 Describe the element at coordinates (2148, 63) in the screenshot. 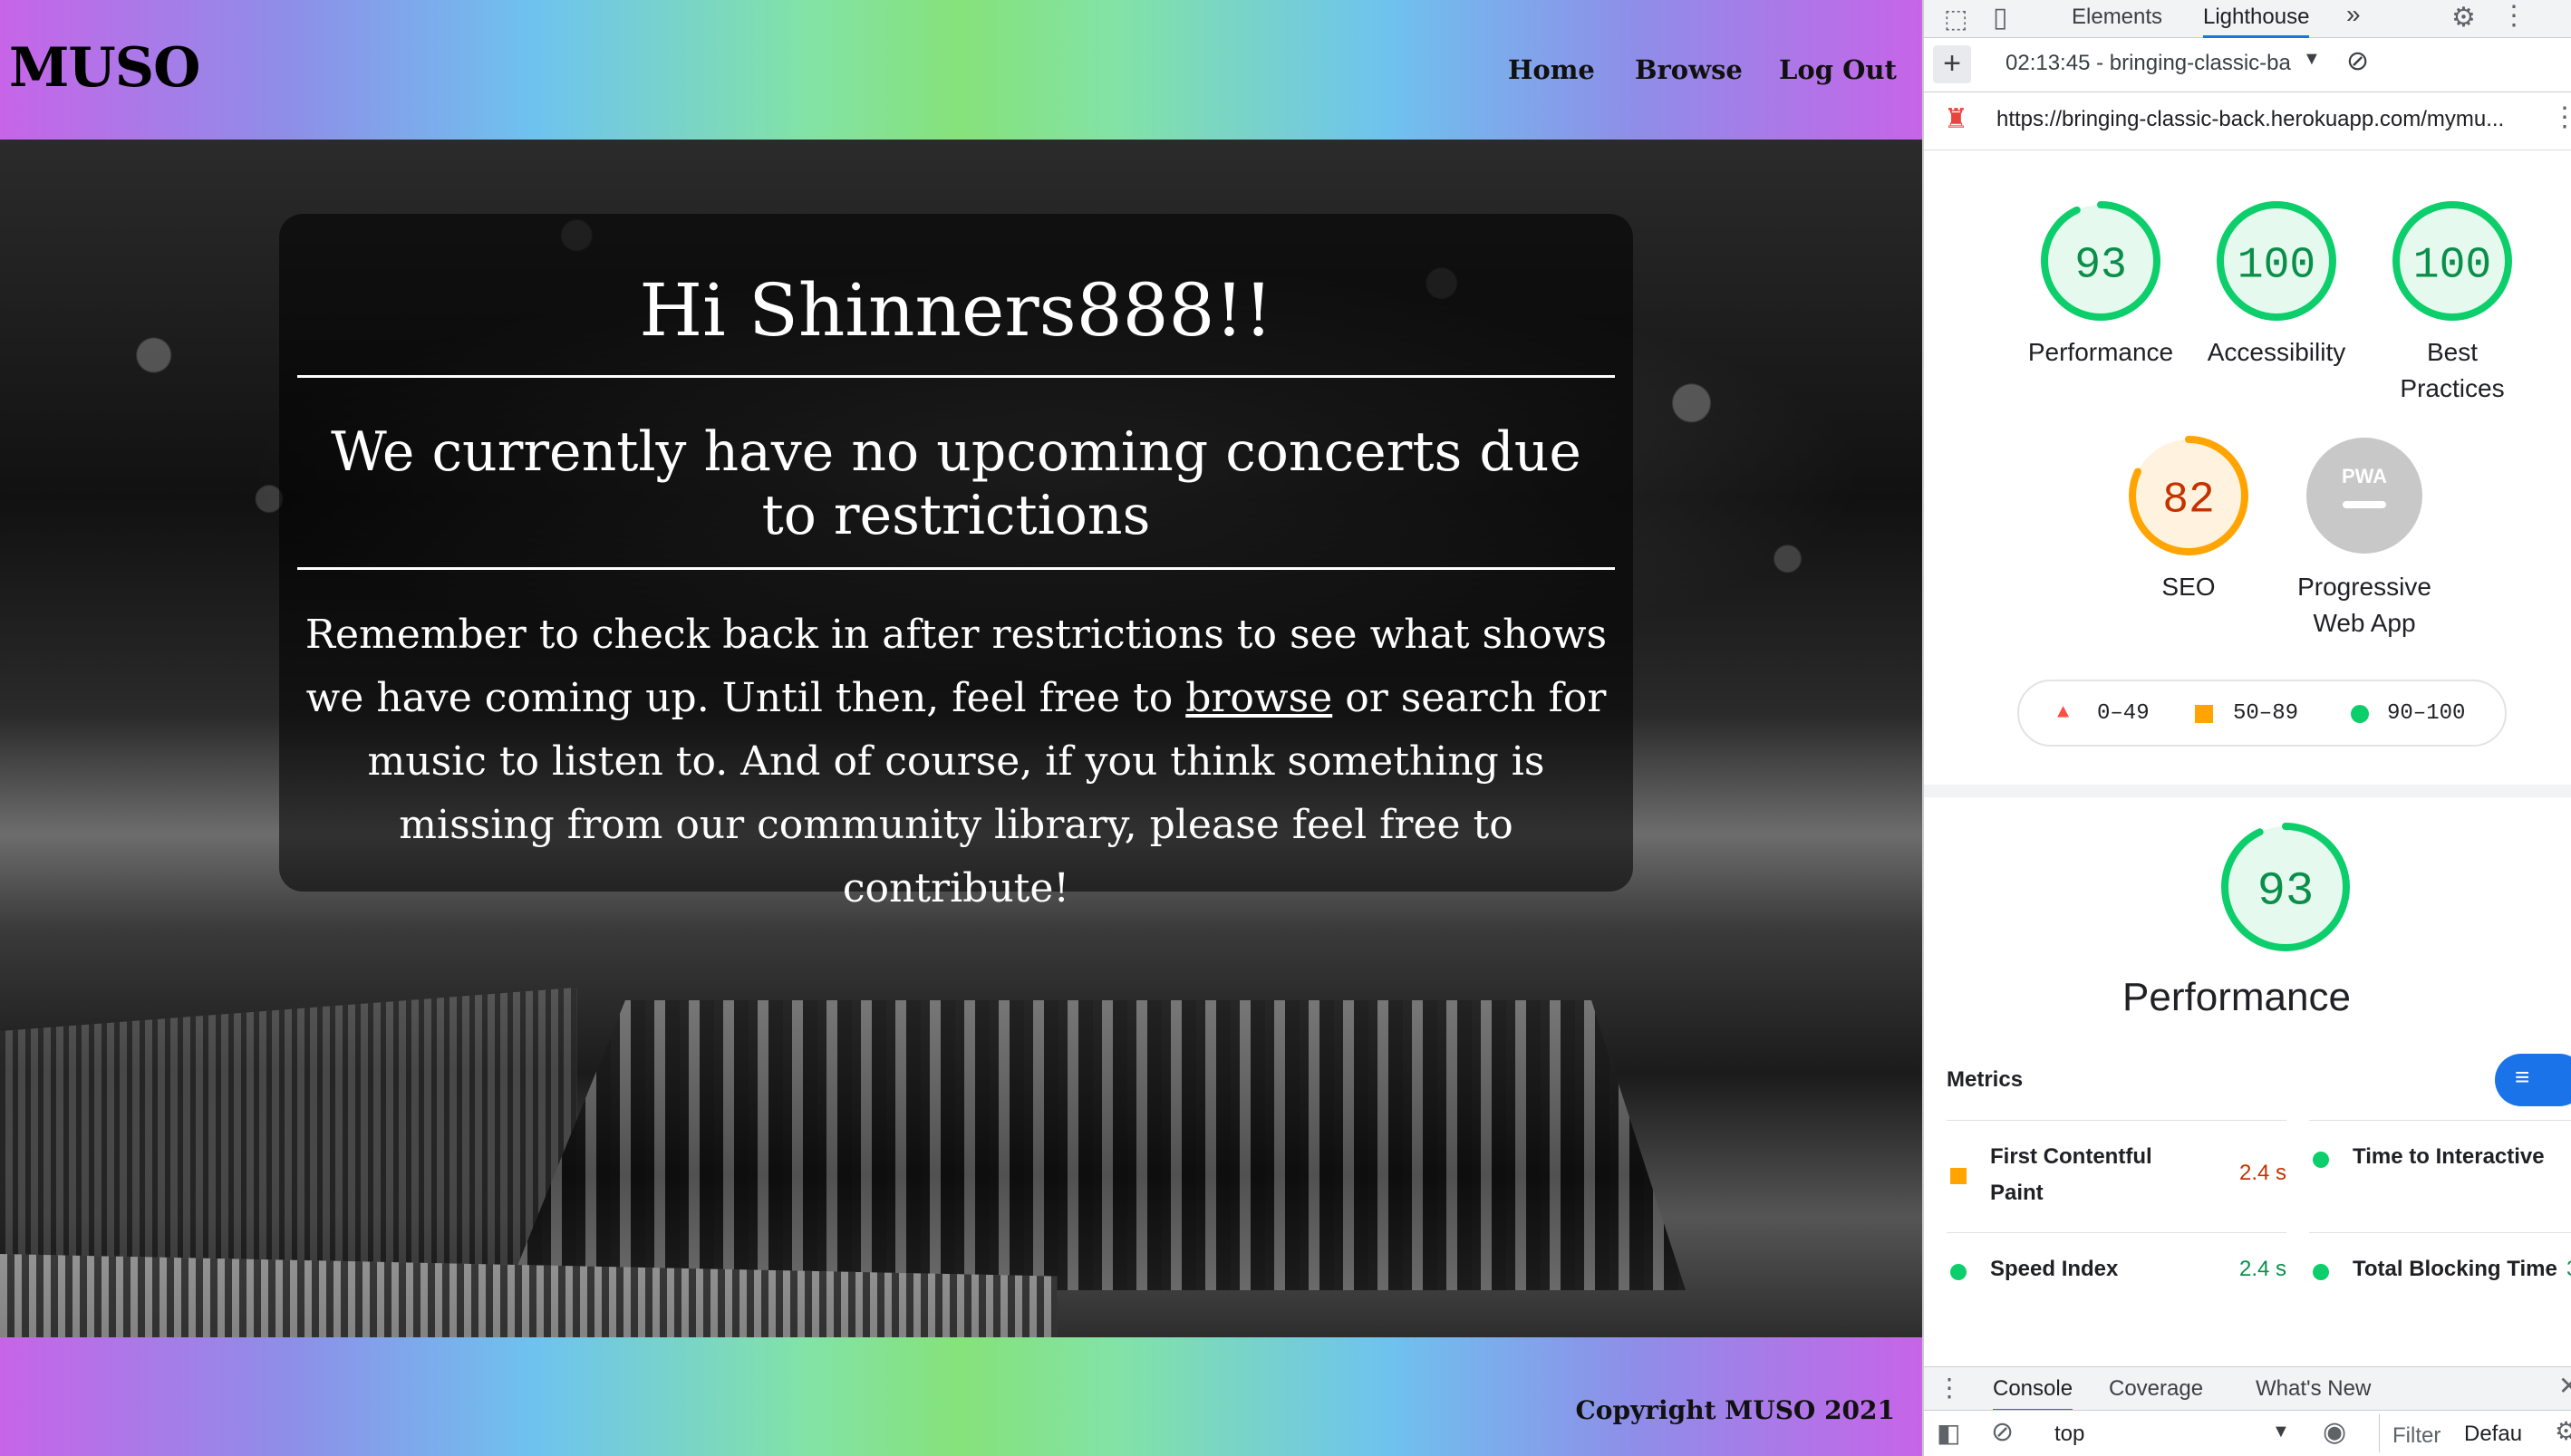

I see `report-selector: 02:13:45 - bringing-classic-ba` at that location.